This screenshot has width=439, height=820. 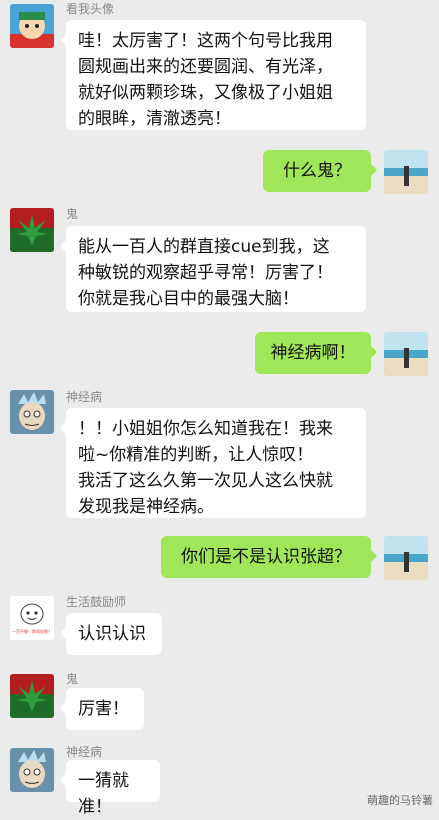 What do you see at coordinates (110, 788) in the screenshot?
I see `message-bubble: 一猜就准！` at bounding box center [110, 788].